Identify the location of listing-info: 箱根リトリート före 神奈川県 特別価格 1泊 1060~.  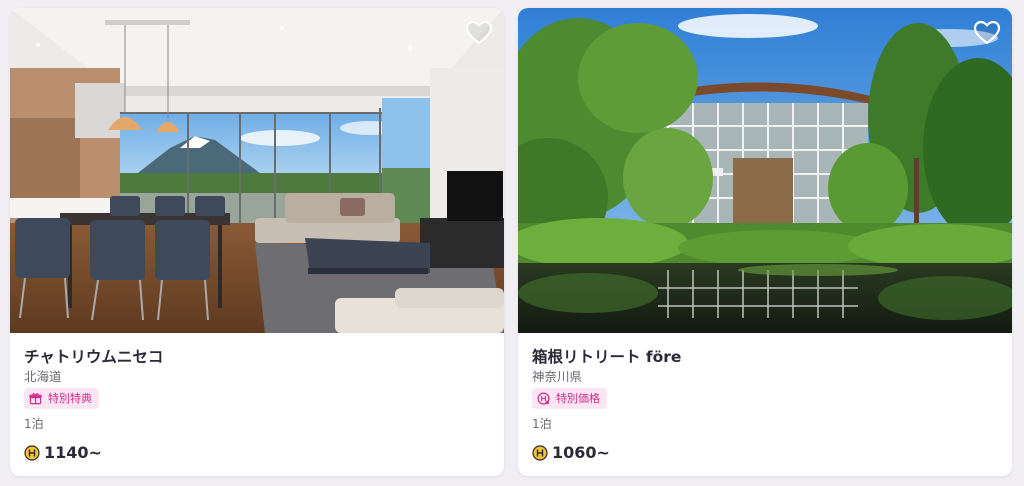
(765, 398).